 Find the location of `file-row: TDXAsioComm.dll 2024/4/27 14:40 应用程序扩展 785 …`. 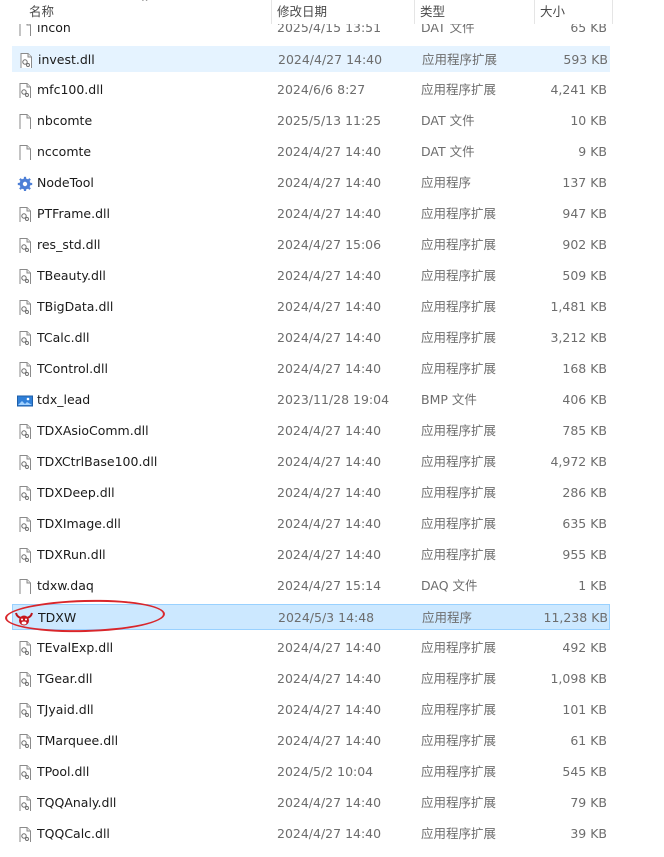

file-row: TDXAsioComm.dll 2024/4/27 14:40 应用程序扩展 785 … is located at coordinates (311, 431).